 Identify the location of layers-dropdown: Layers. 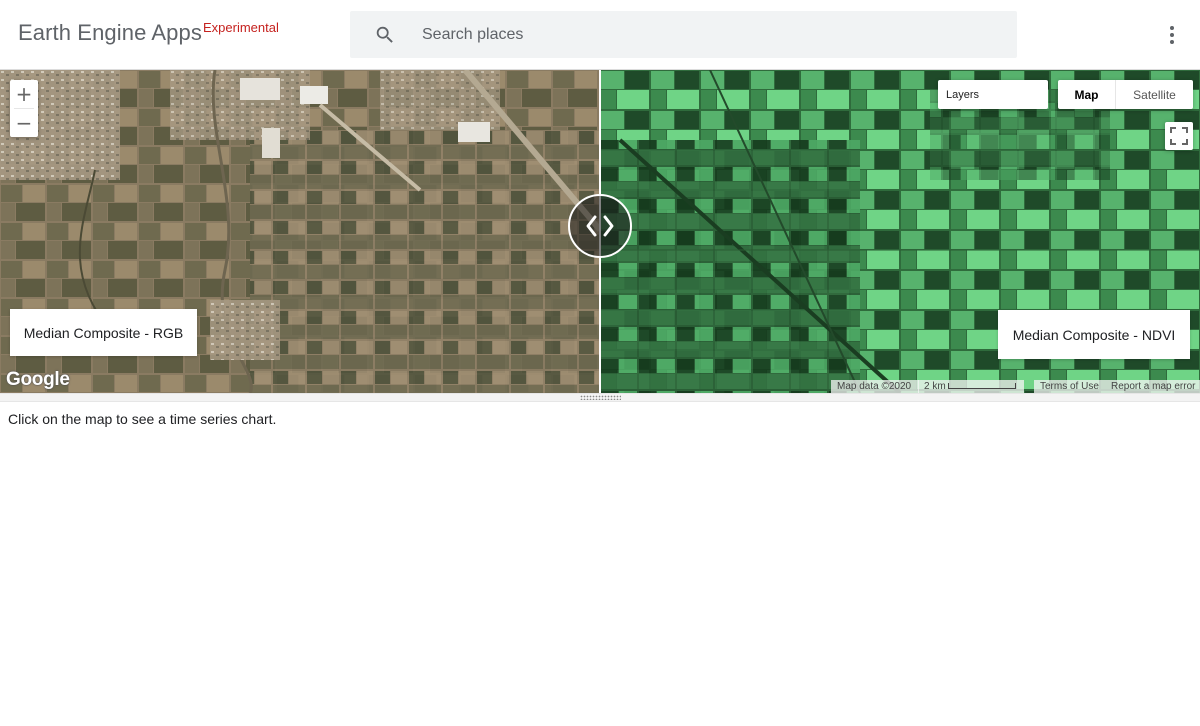
(993, 94).